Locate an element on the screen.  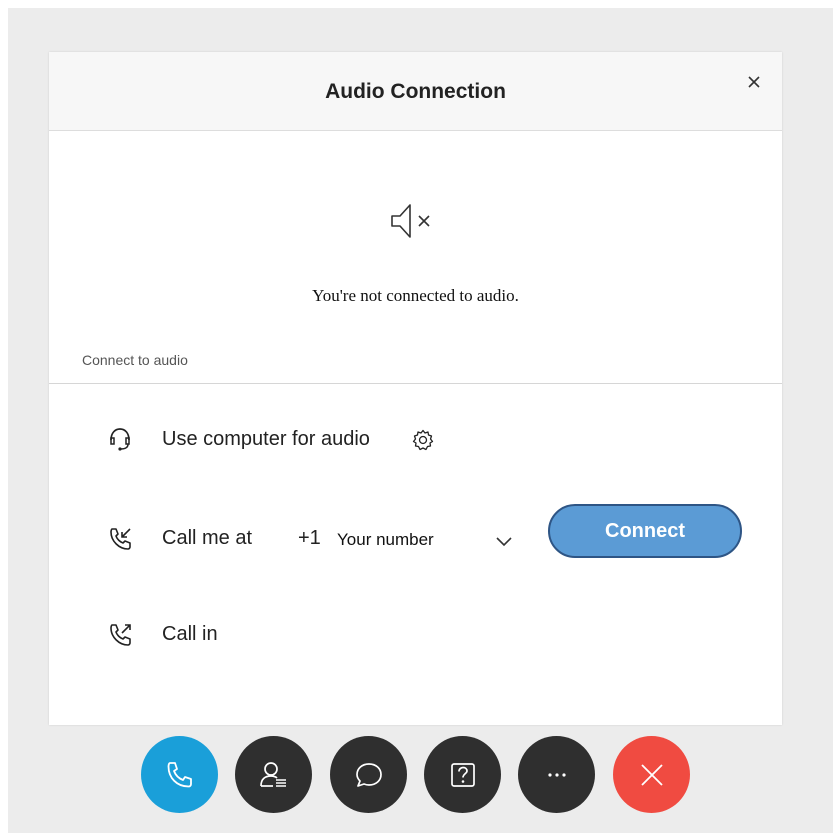
divider is located at coordinates (415, 383).